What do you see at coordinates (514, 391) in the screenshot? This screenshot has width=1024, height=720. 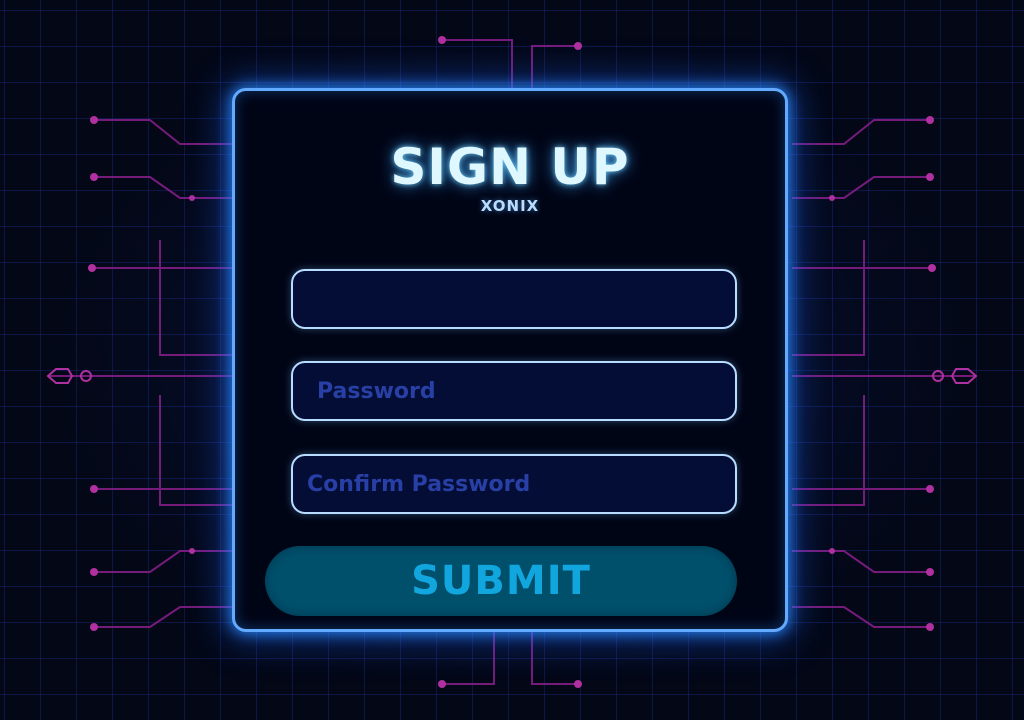 I see `password-field` at bounding box center [514, 391].